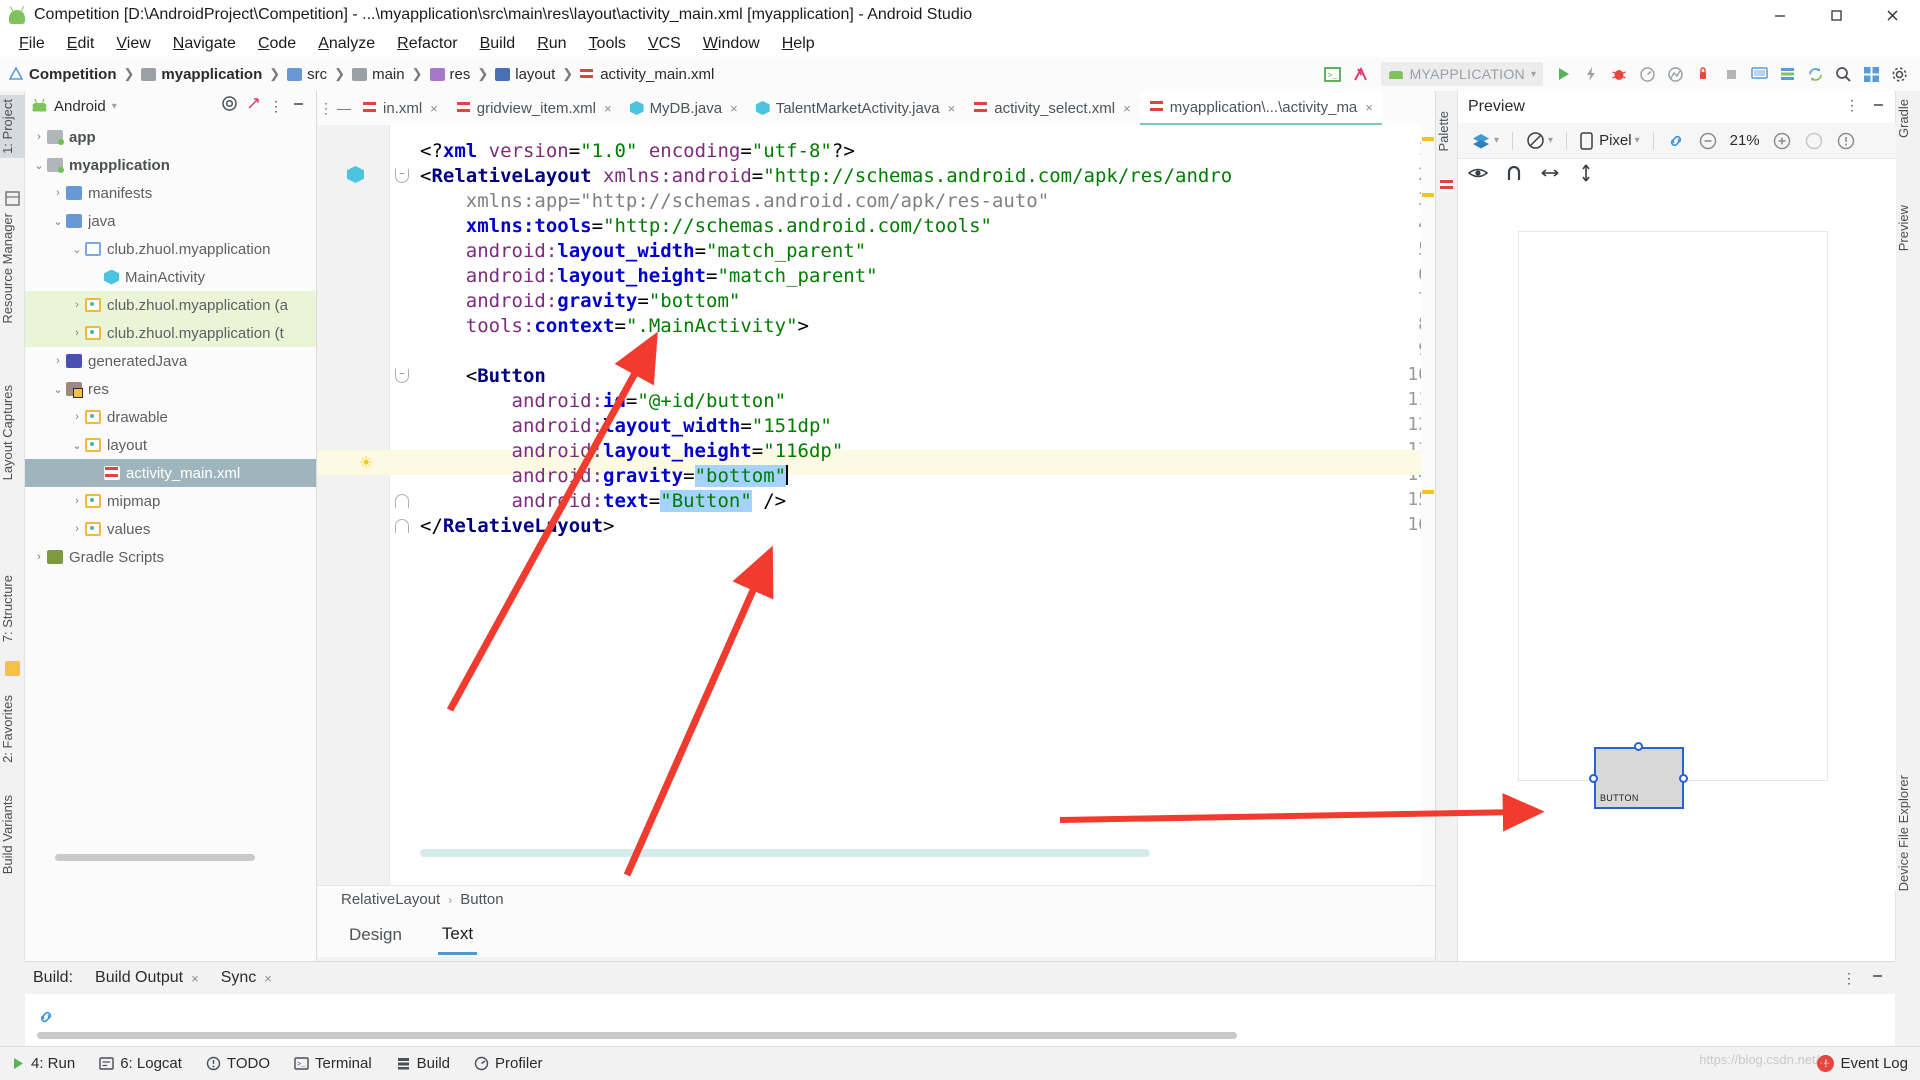  Describe the element at coordinates (525, 74) in the screenshot. I see `breadcrumb-item-layout: layout` at that location.